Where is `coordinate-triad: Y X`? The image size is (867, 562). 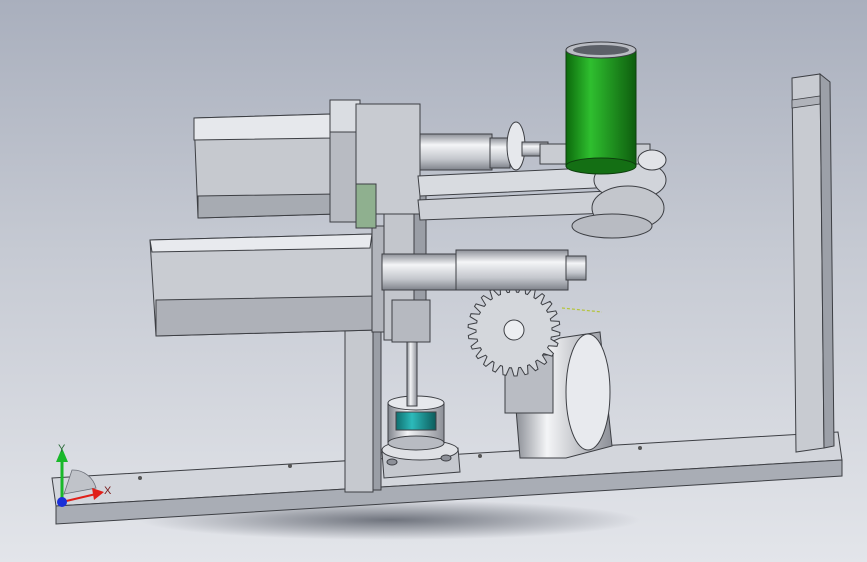 coordinate-triad: Y X is located at coordinates (84, 475).